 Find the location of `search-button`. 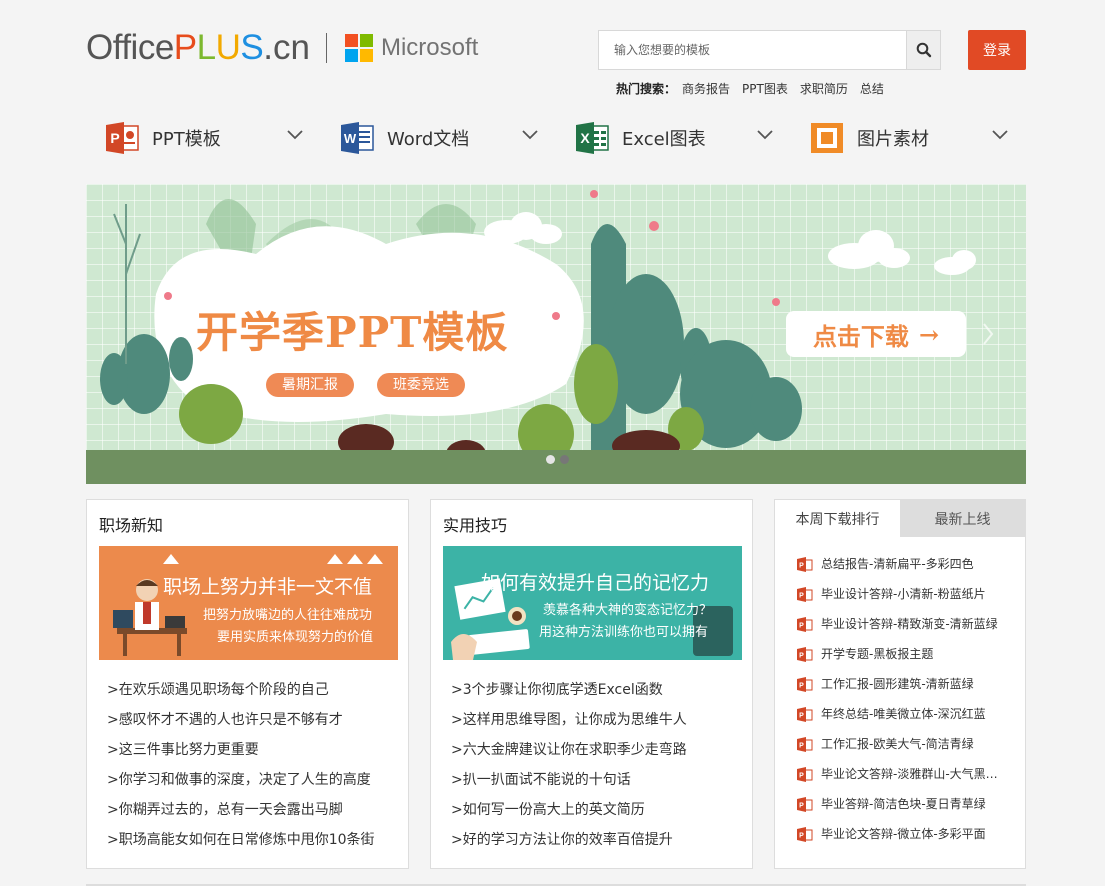

search-button is located at coordinates (923, 50).